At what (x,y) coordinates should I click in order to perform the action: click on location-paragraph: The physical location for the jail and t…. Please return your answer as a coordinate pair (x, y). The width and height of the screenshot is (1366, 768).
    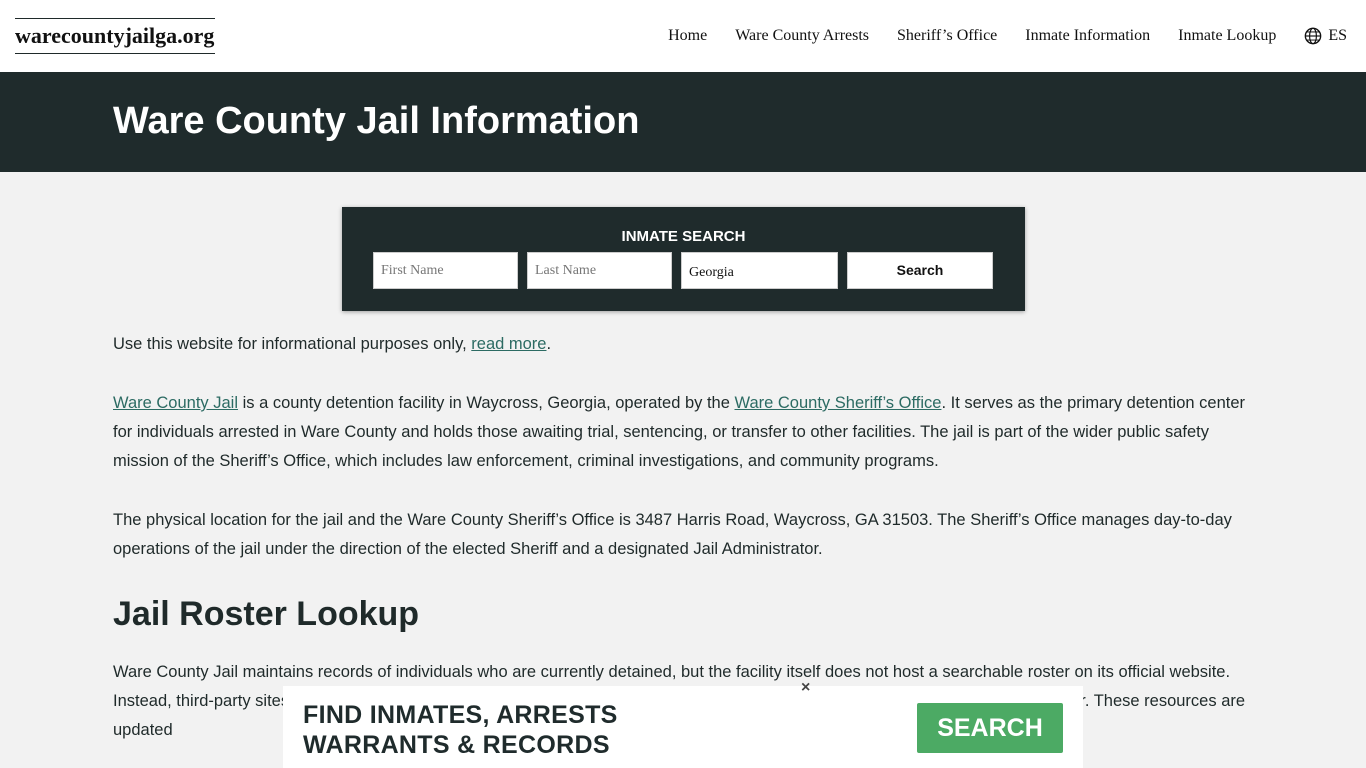
    Looking at the image, I should click on (672, 534).